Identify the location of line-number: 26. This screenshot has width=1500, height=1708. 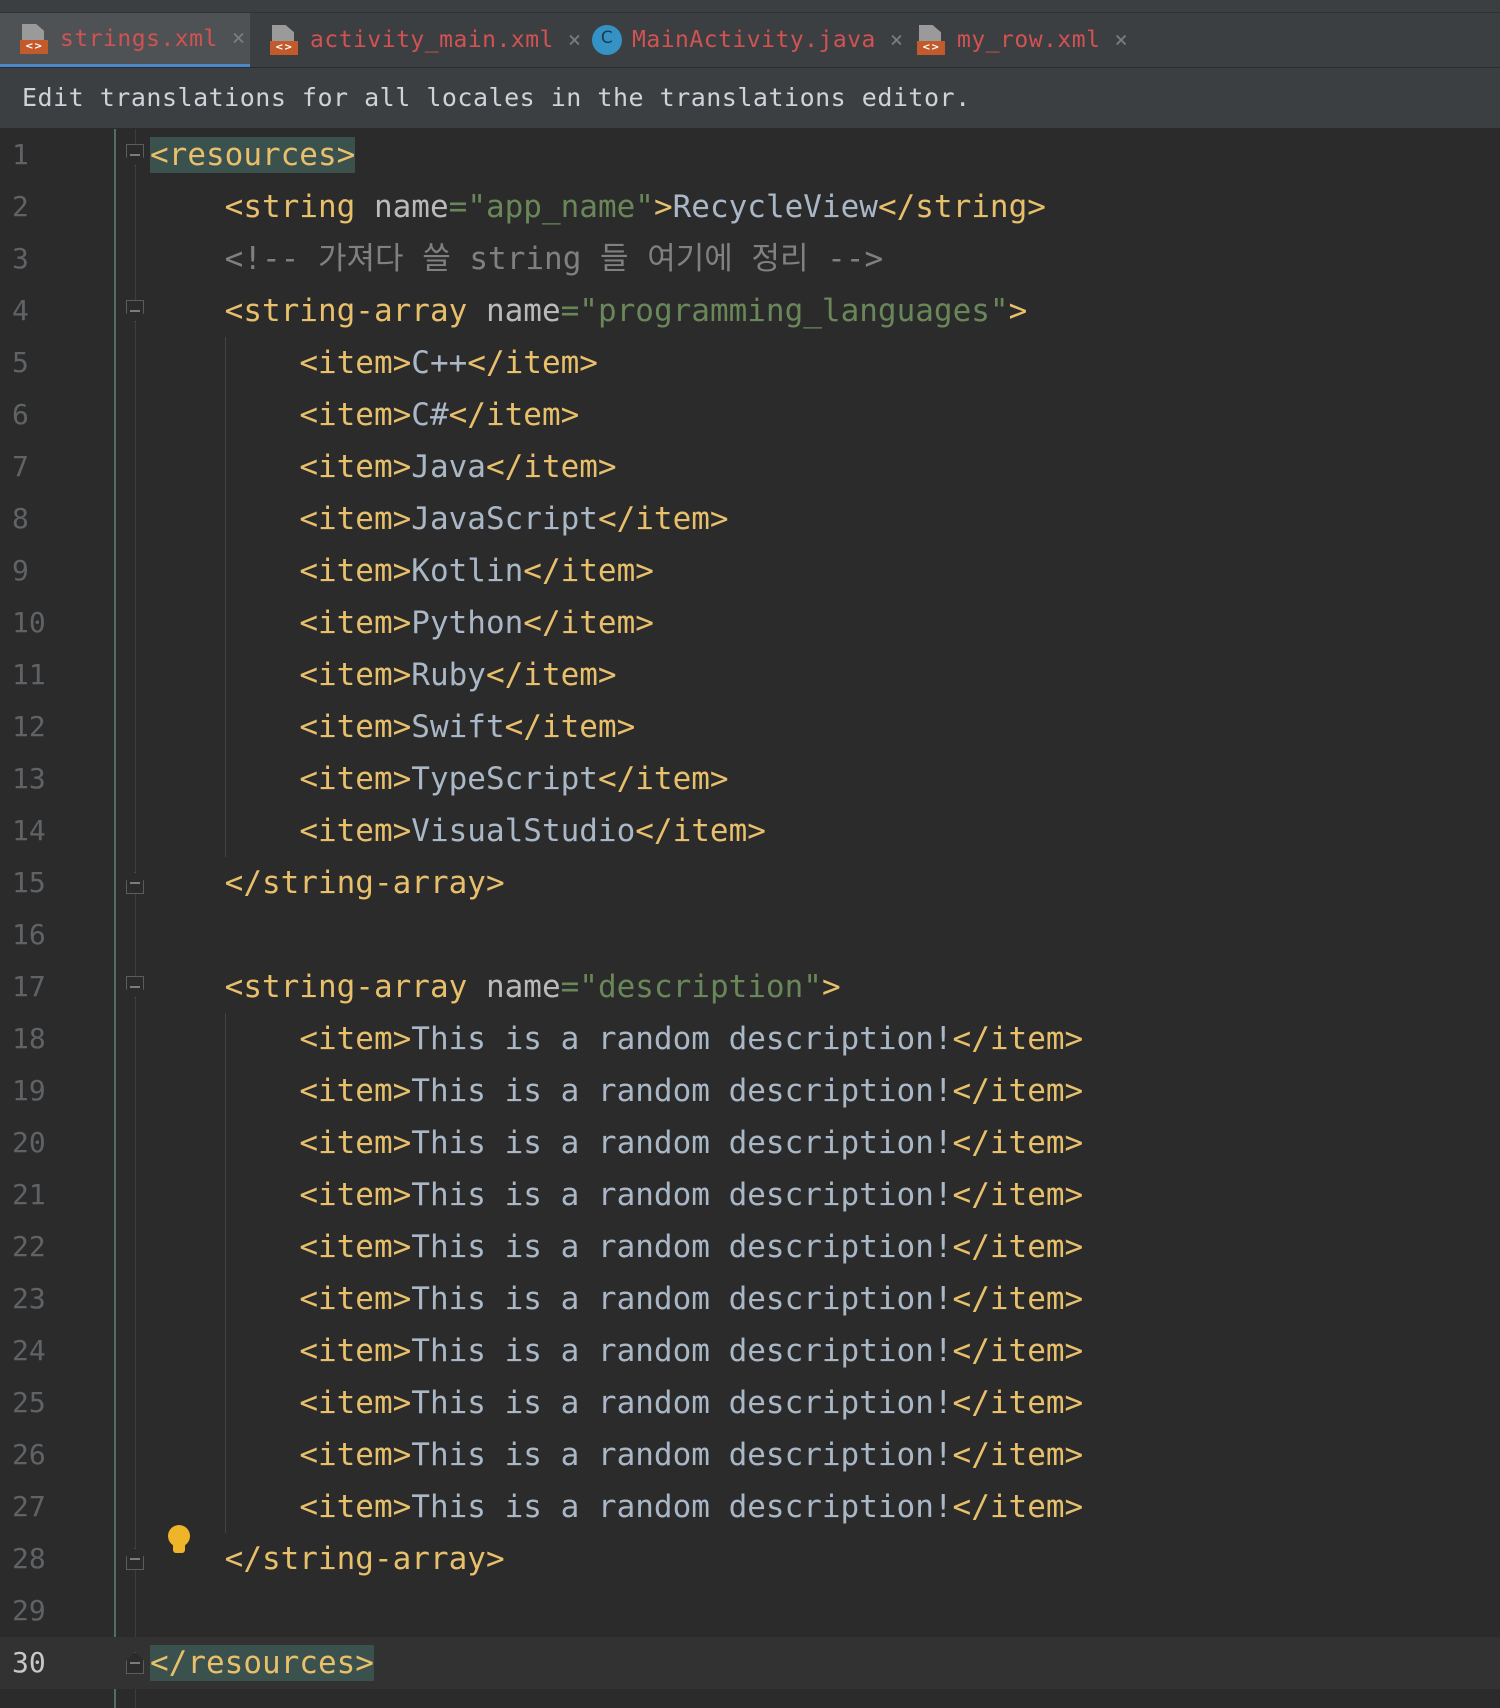
(29, 1454).